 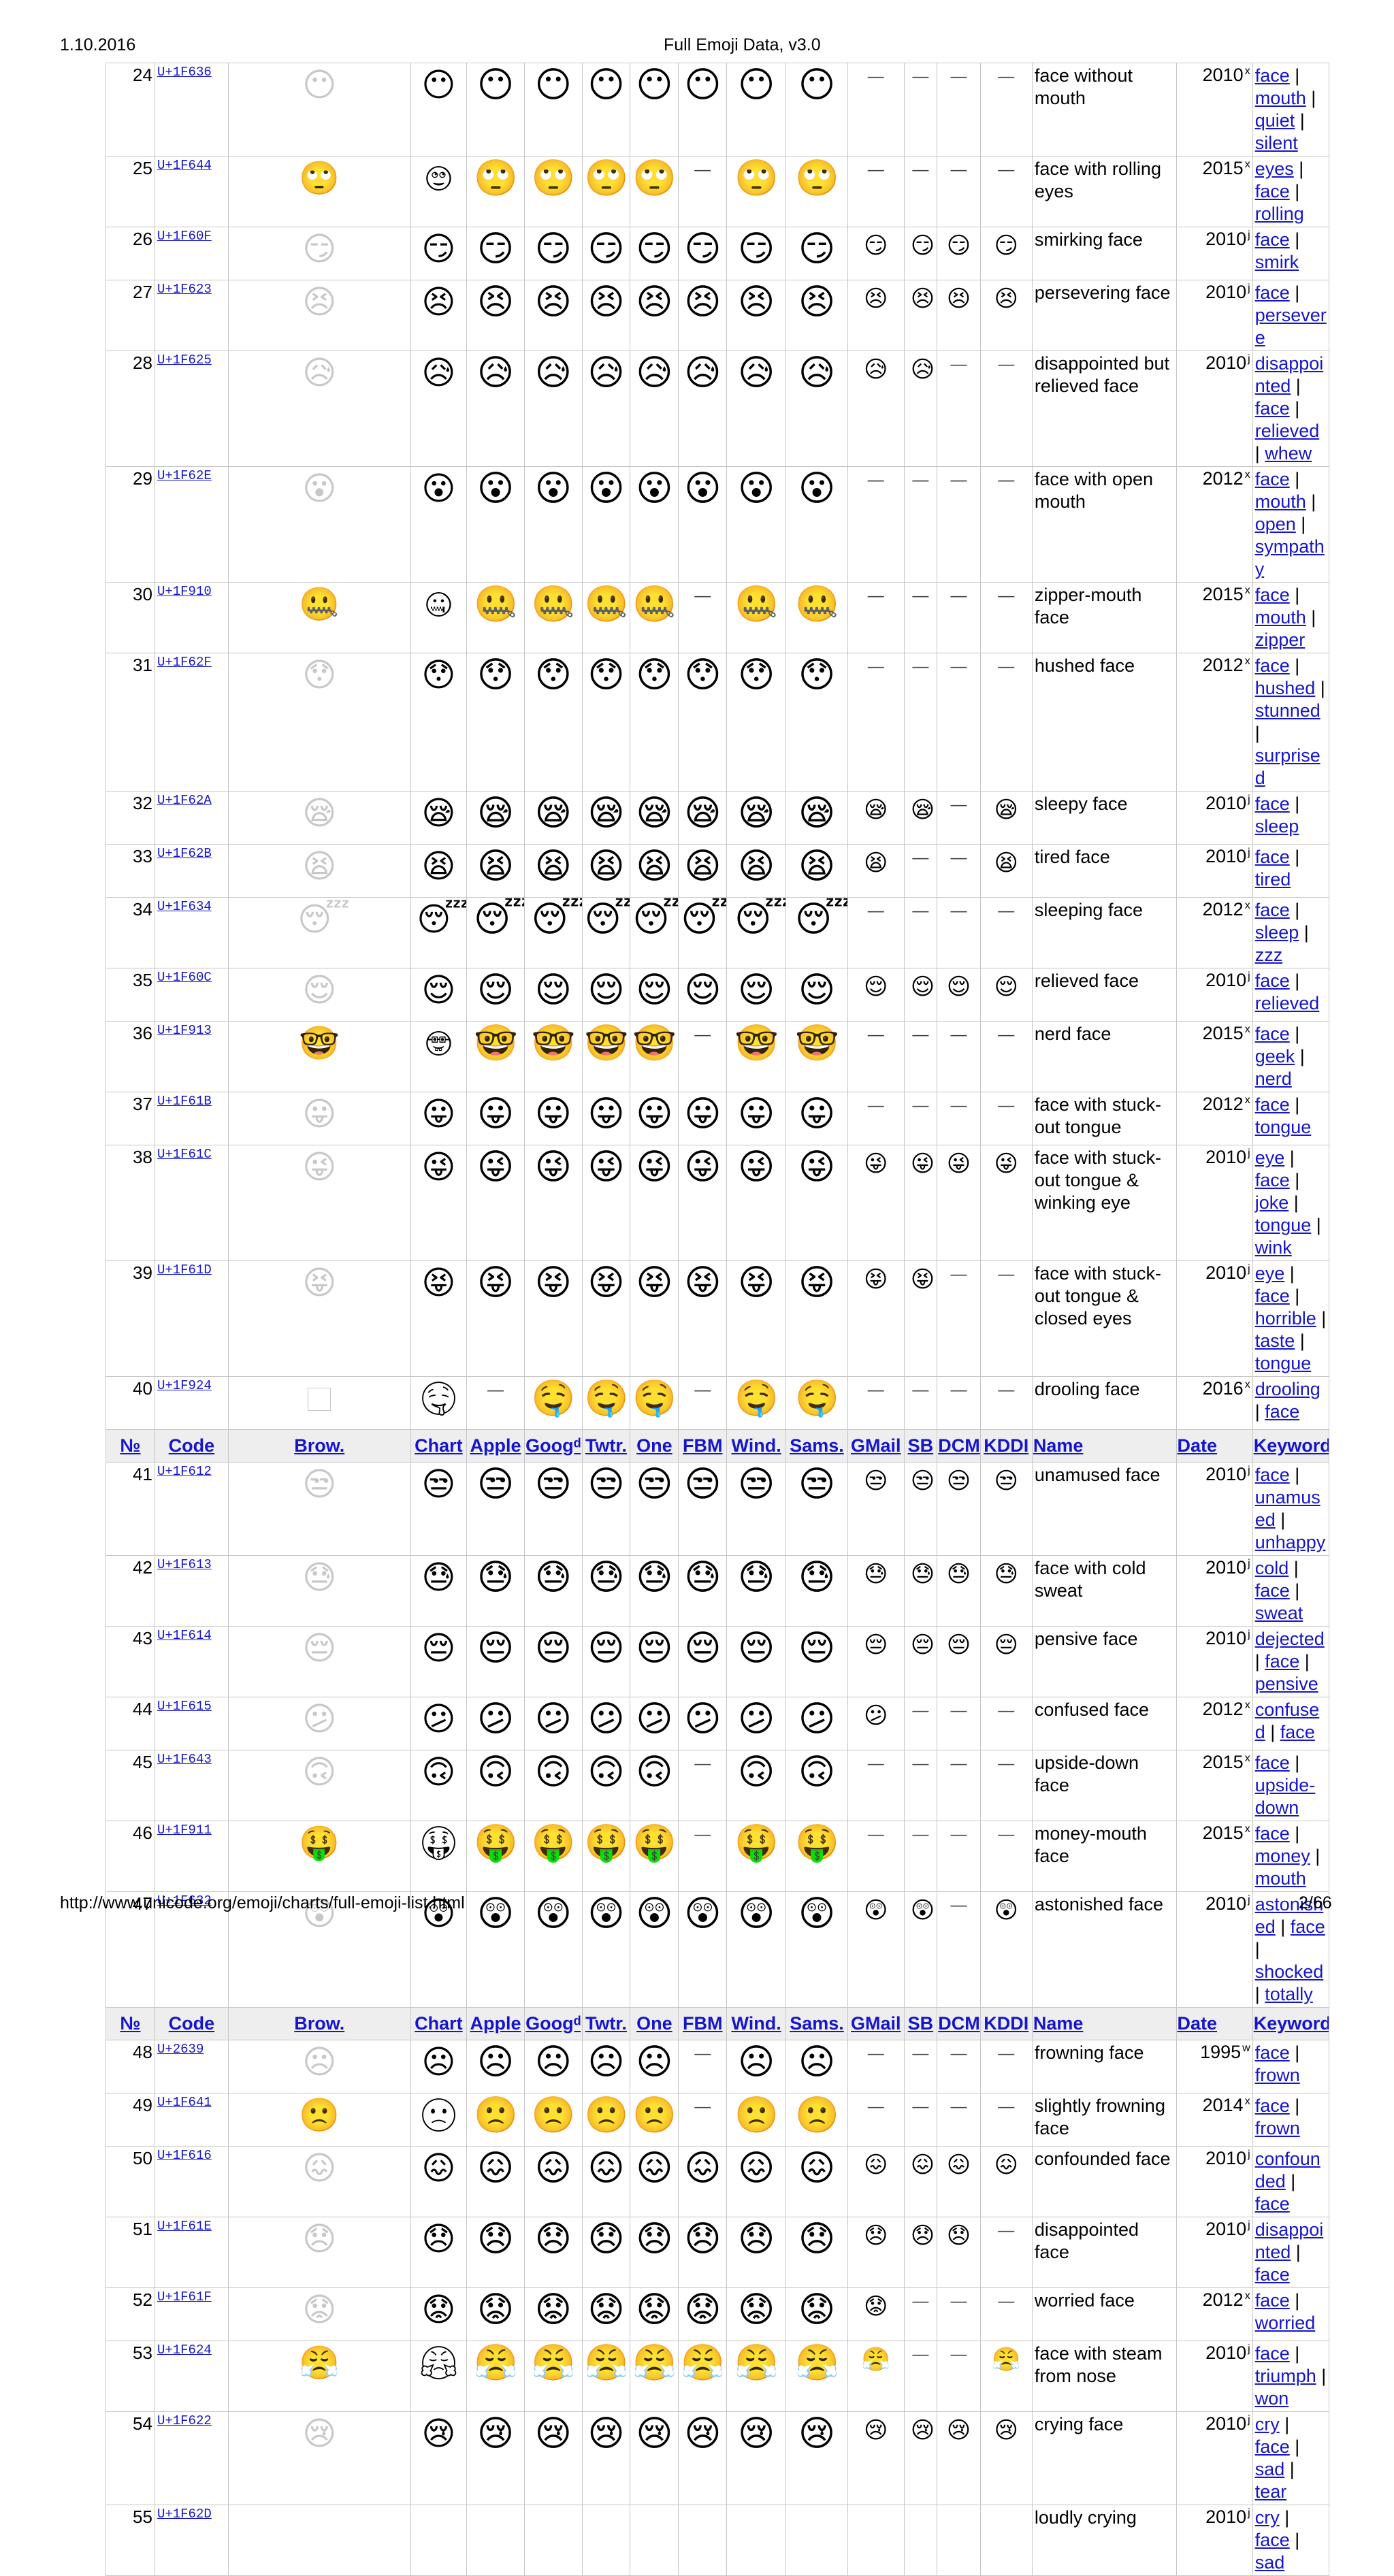 What do you see at coordinates (184, 1030) in the screenshot?
I see `code-link: U+1F913` at bounding box center [184, 1030].